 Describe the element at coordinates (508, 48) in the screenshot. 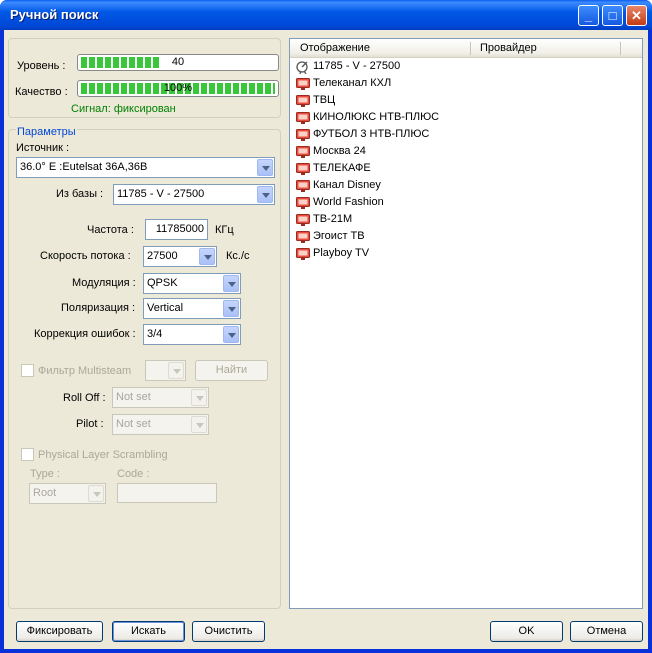

I see `column-provider: Провайдер` at that location.